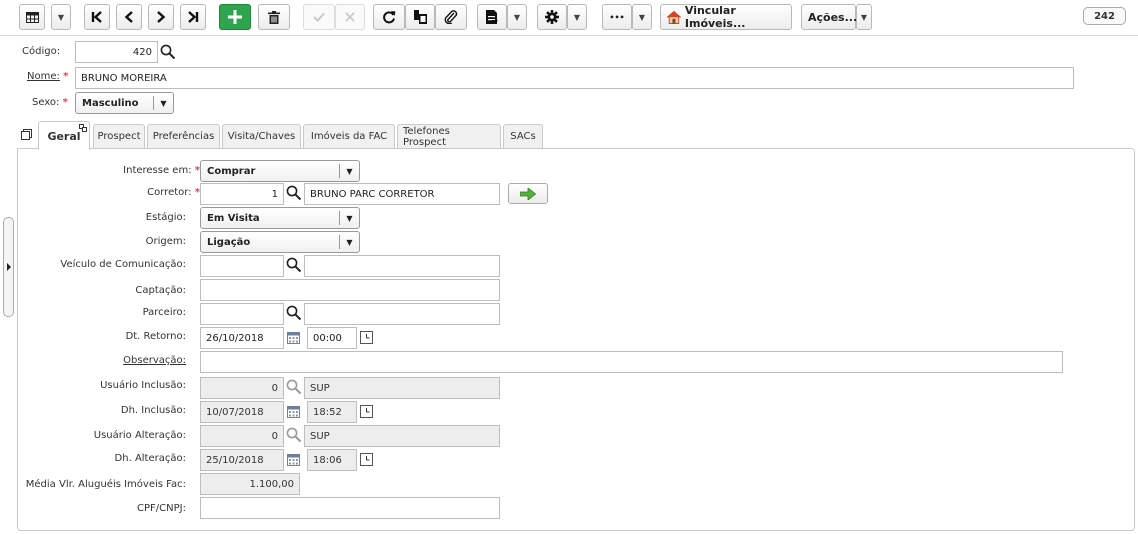 The height and width of the screenshot is (534, 1138). Describe the element at coordinates (123, 264) in the screenshot. I see `veiculo-label: Veículo de Comunicação:` at that location.